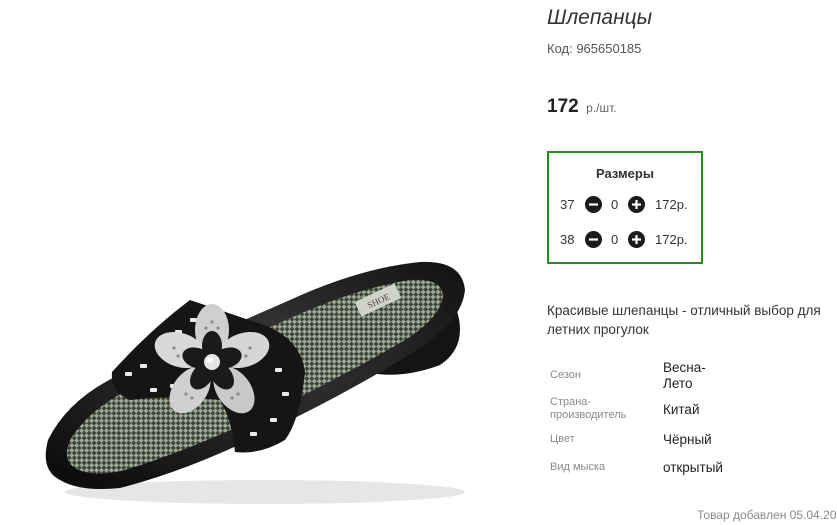 Image resolution: width=837 pixels, height=525 pixels. What do you see at coordinates (681, 409) in the screenshot?
I see `attribute-value-country: Китай` at bounding box center [681, 409].